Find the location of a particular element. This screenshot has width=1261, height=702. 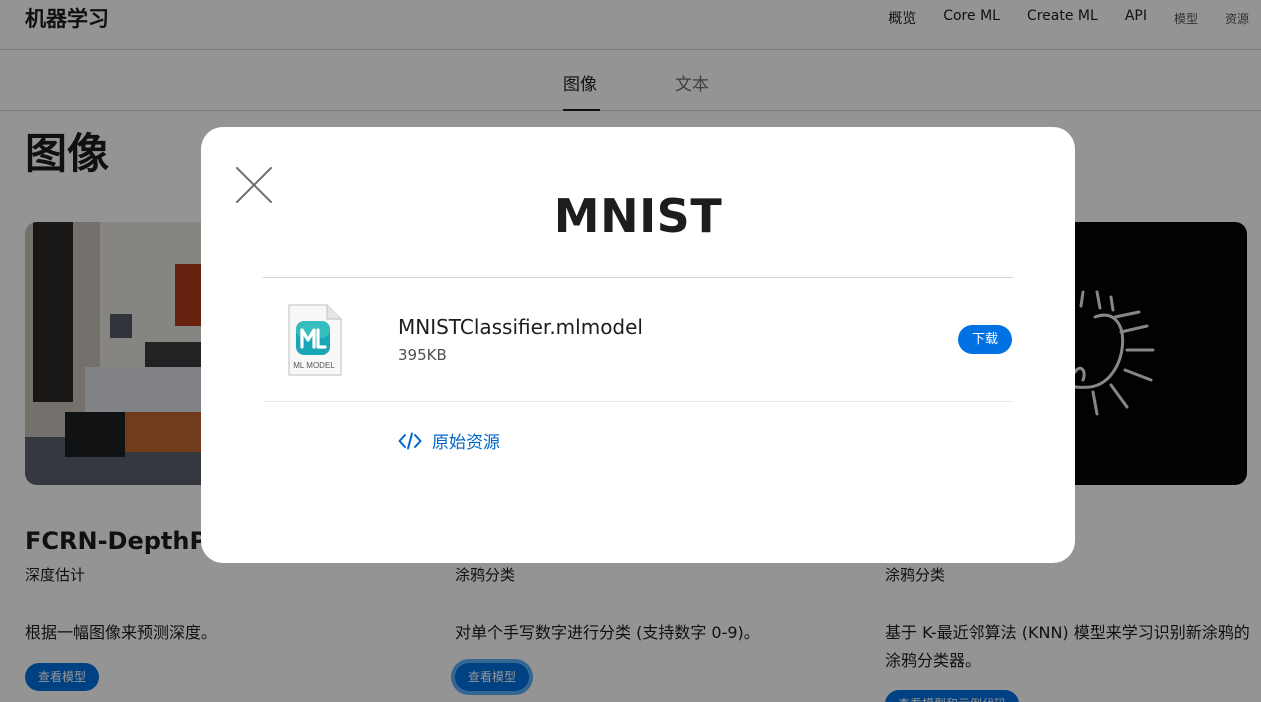

original-source-link: 原始资源 is located at coordinates (449, 440).